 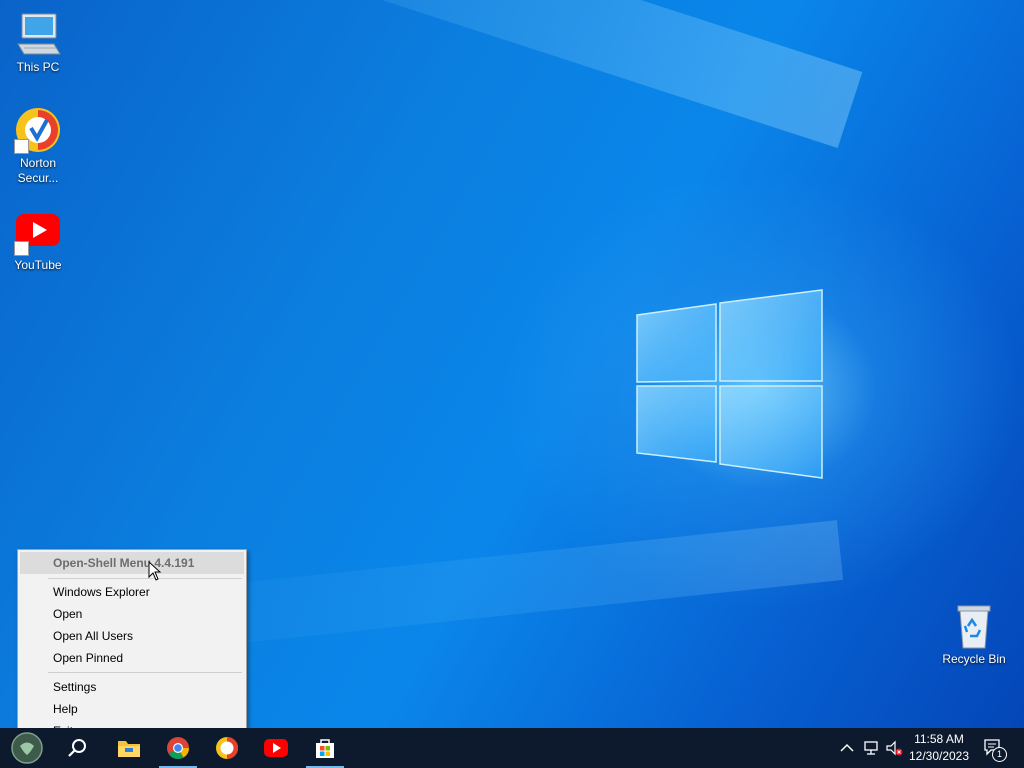 What do you see at coordinates (939, 748) in the screenshot?
I see `clock: 11:58 AM 12/30/2023` at bounding box center [939, 748].